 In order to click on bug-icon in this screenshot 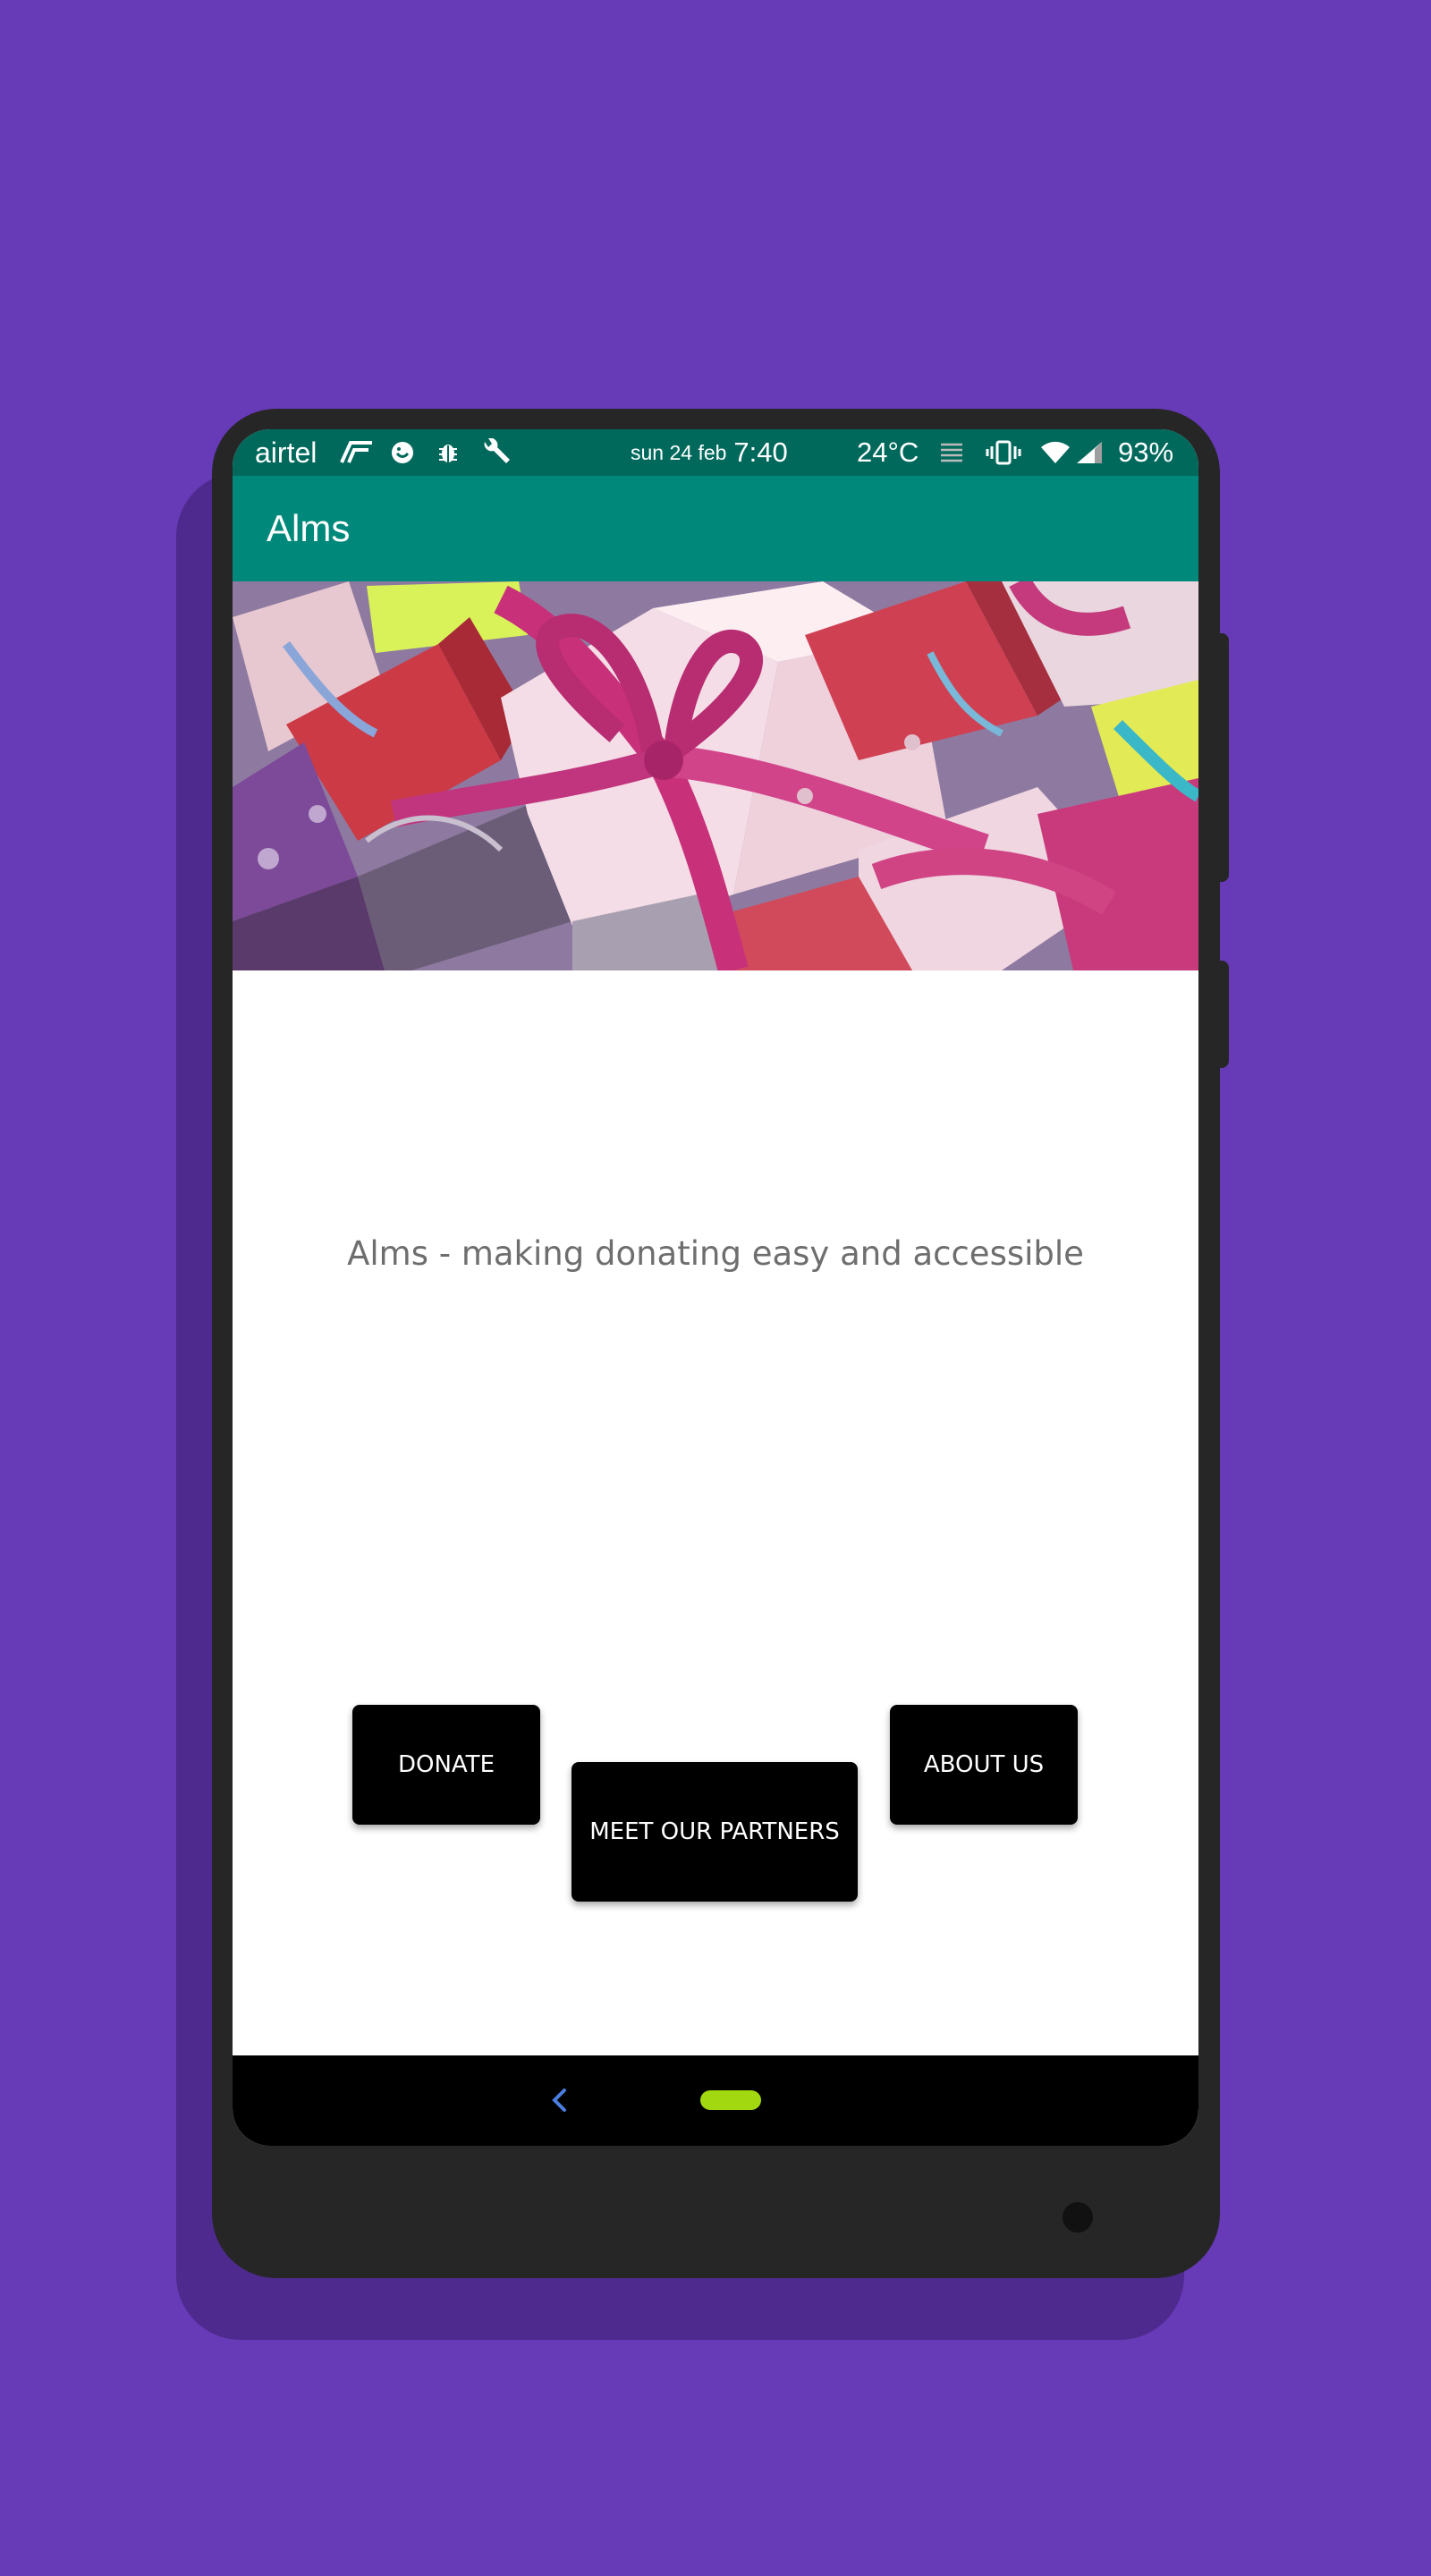, I will do `click(448, 452)`.